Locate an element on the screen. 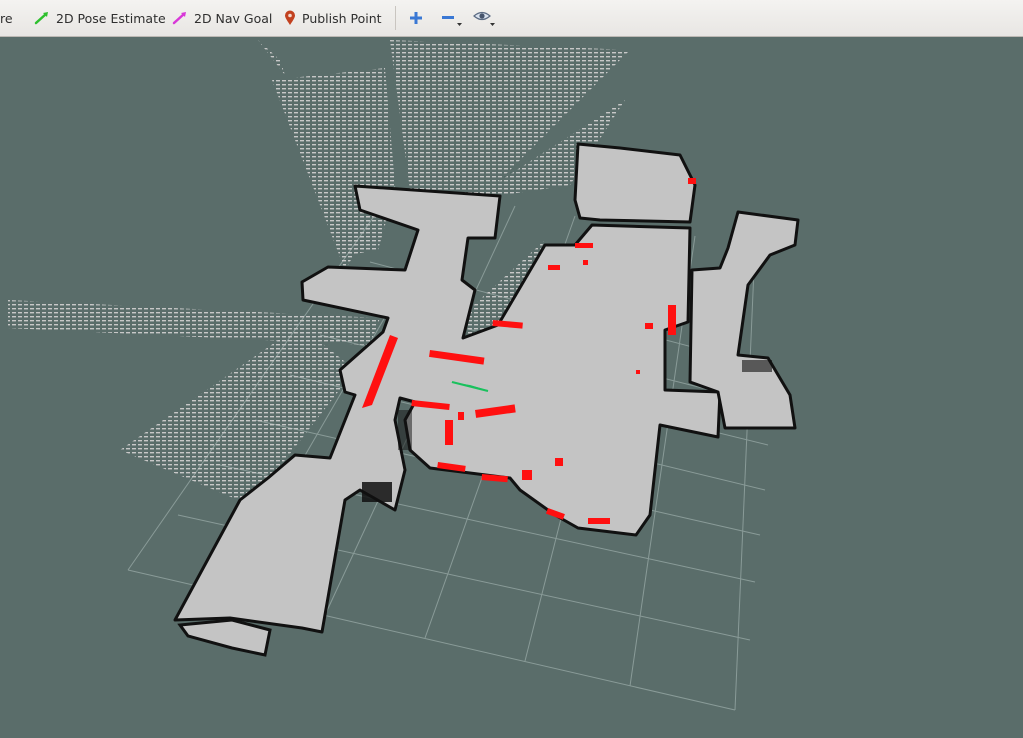 This screenshot has width=1023, height=738. toolbar-truncated-tool: re is located at coordinates (6, 18).